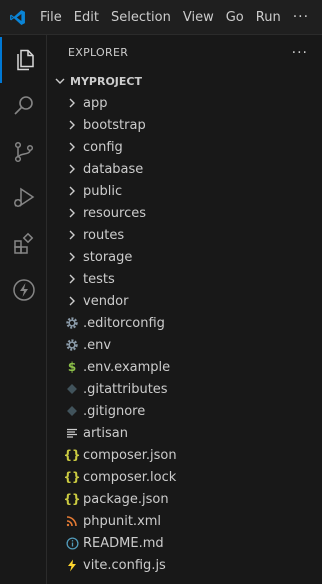 This screenshot has width=322, height=584. What do you see at coordinates (184, 301) in the screenshot?
I see `folder-vendor: vendor` at bounding box center [184, 301].